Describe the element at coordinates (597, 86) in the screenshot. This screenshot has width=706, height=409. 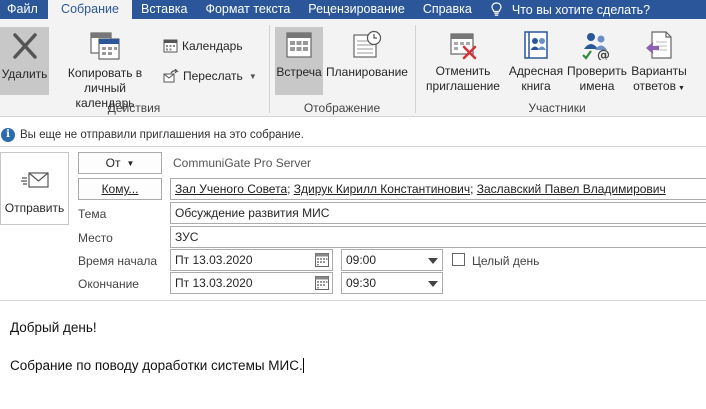
I see `check-names-label-line2: имена` at that location.